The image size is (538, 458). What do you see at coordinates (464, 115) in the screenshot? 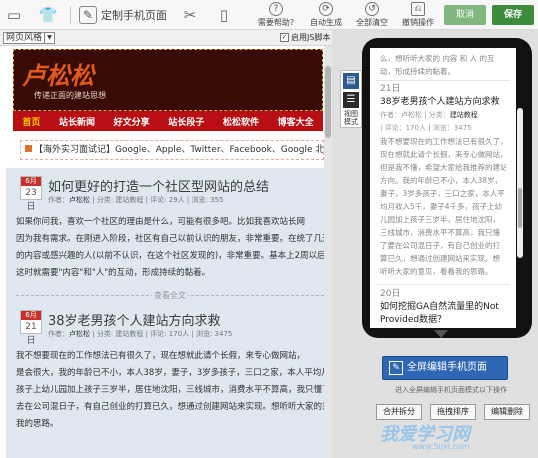
I see `phone-meta-category: 建站教程` at bounding box center [464, 115].